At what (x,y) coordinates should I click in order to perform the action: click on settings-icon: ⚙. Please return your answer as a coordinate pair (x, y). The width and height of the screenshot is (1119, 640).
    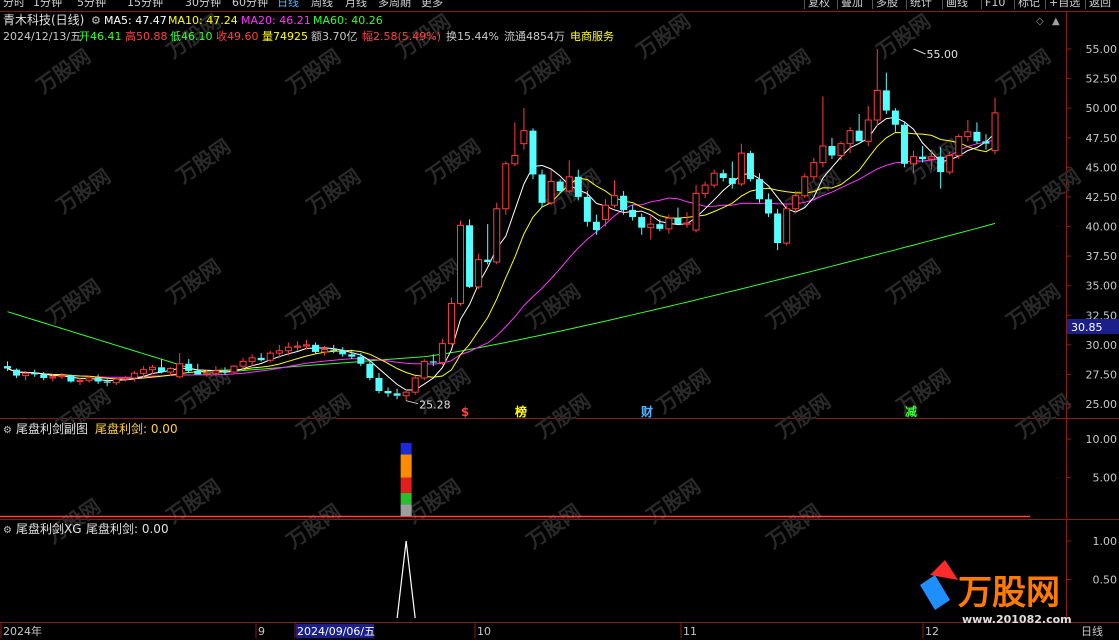
    Looking at the image, I should click on (96, 20).